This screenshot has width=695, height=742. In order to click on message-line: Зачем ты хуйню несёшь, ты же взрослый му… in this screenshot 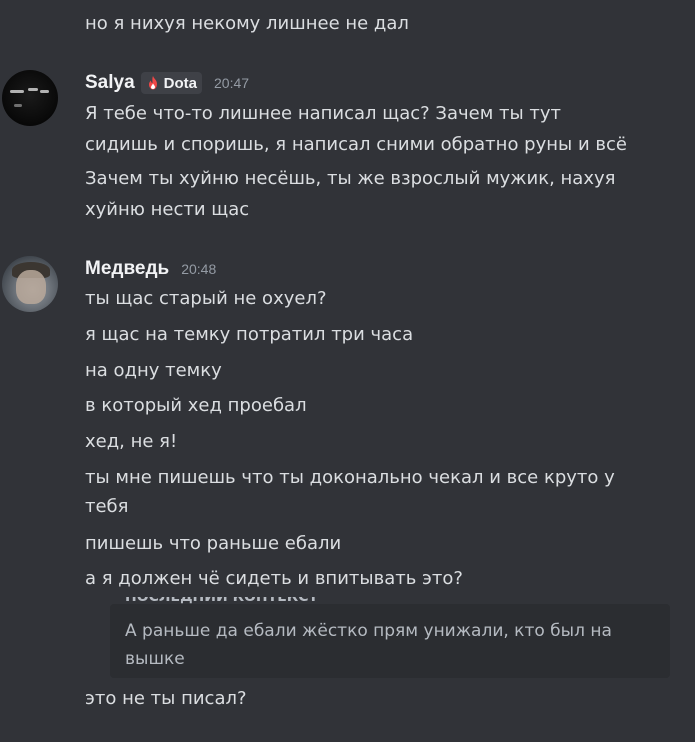, I will do `click(350, 178)`.